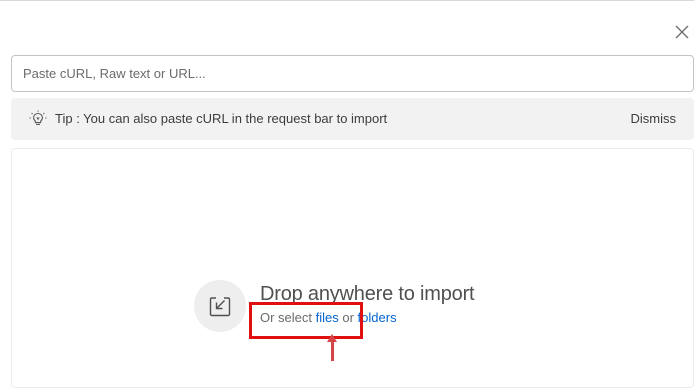 This screenshot has width=694, height=388. What do you see at coordinates (654, 118) in the screenshot?
I see `dismiss-tip-button: Dismiss` at bounding box center [654, 118].